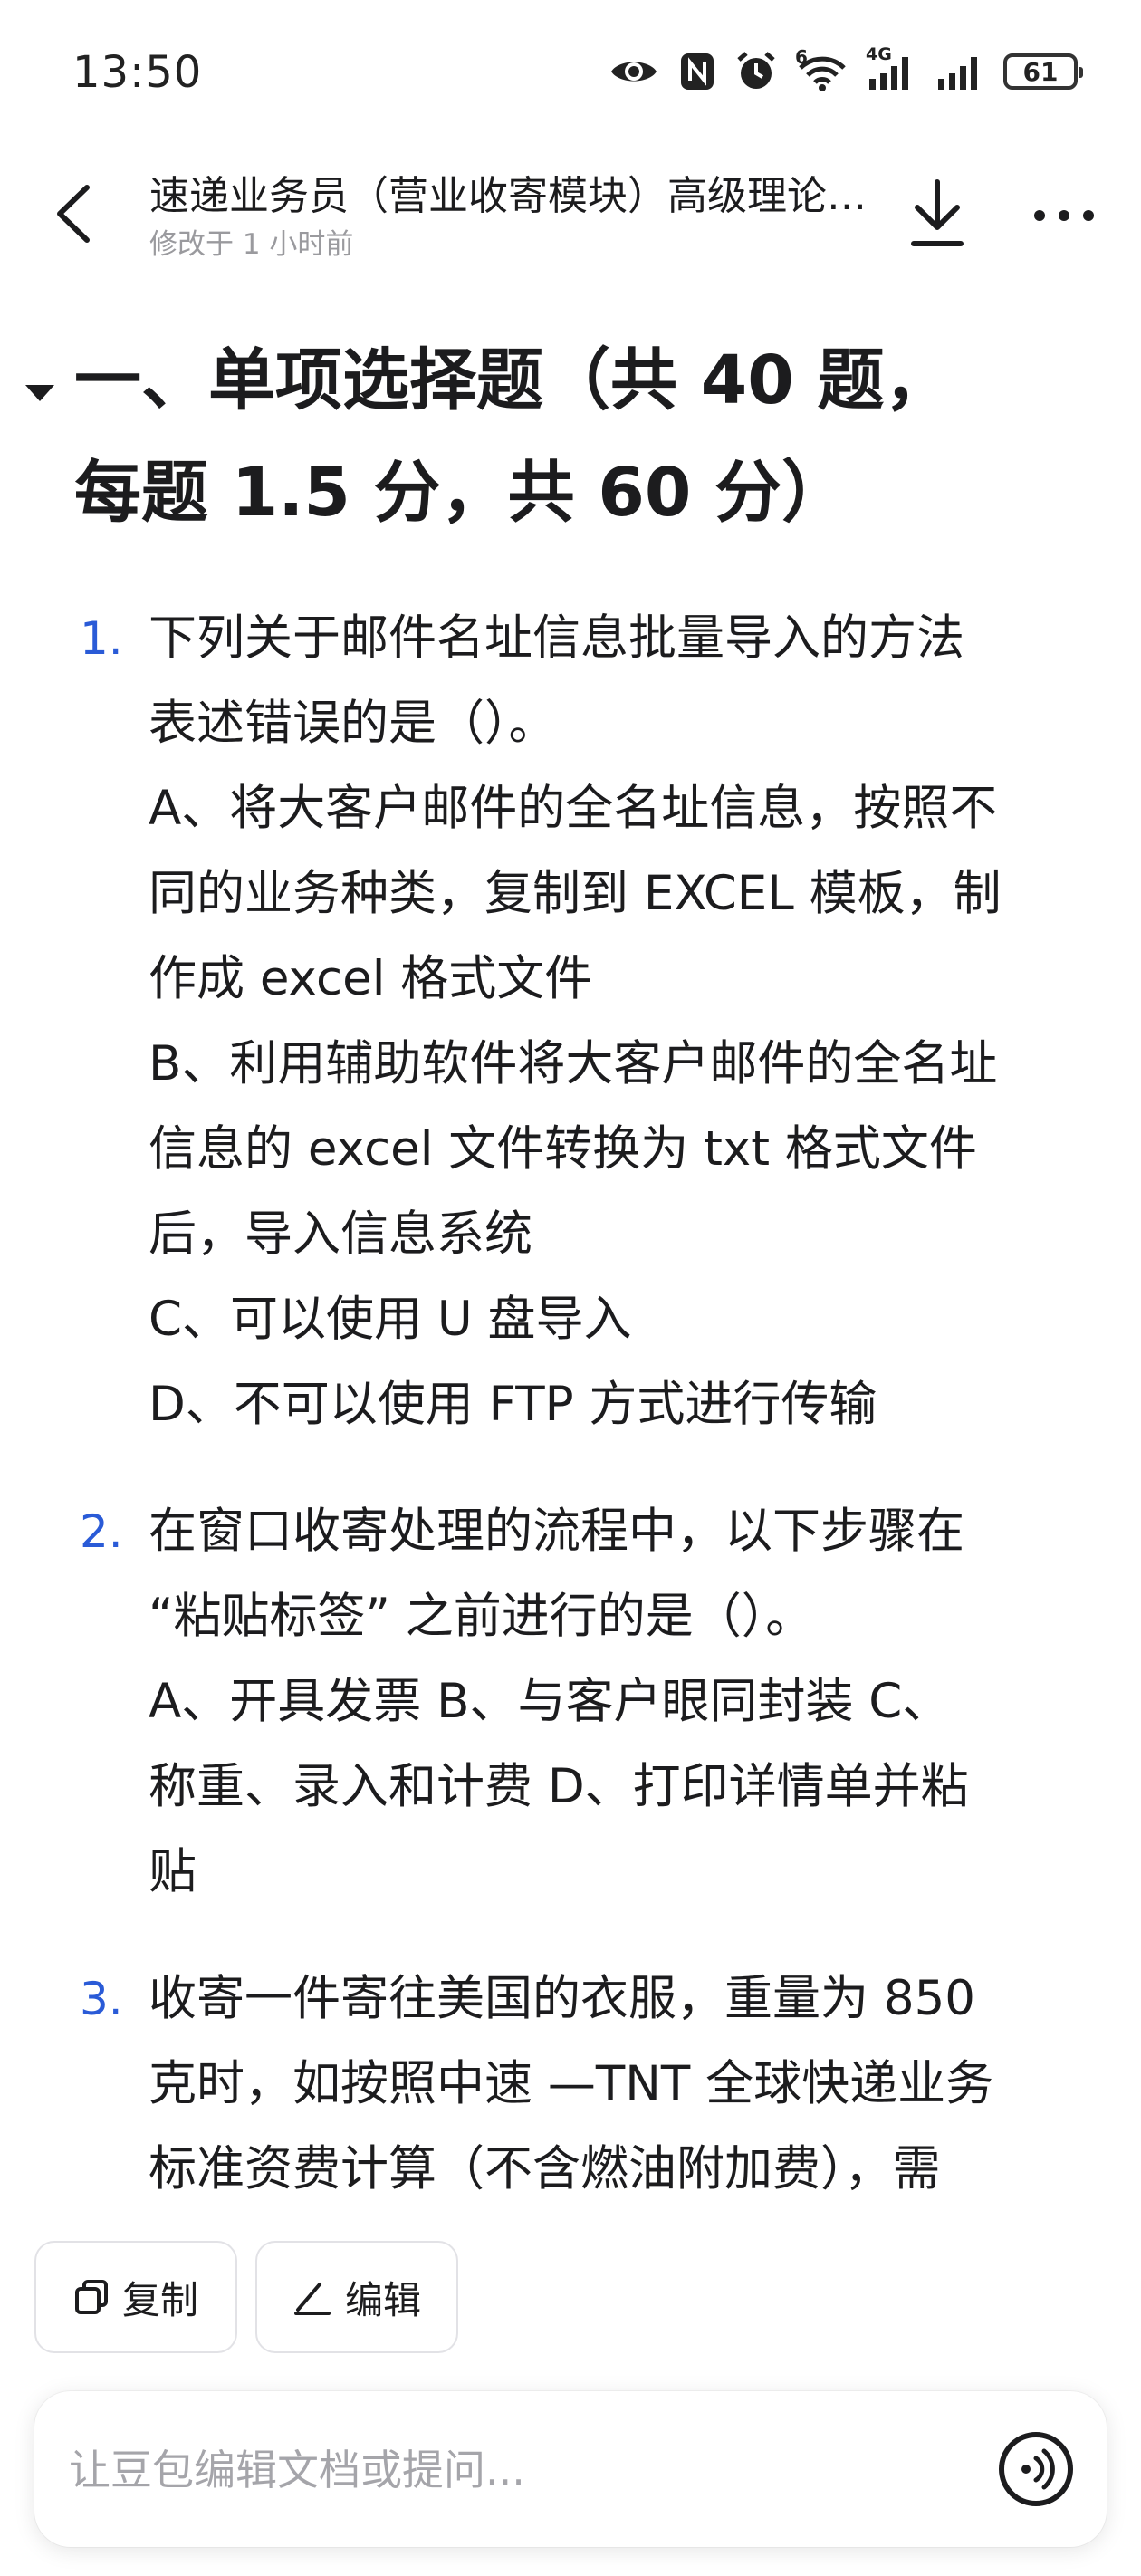 This screenshot has width=1141, height=2576. What do you see at coordinates (891, 67) in the screenshot?
I see `signal-4g-icon: 4G` at bounding box center [891, 67].